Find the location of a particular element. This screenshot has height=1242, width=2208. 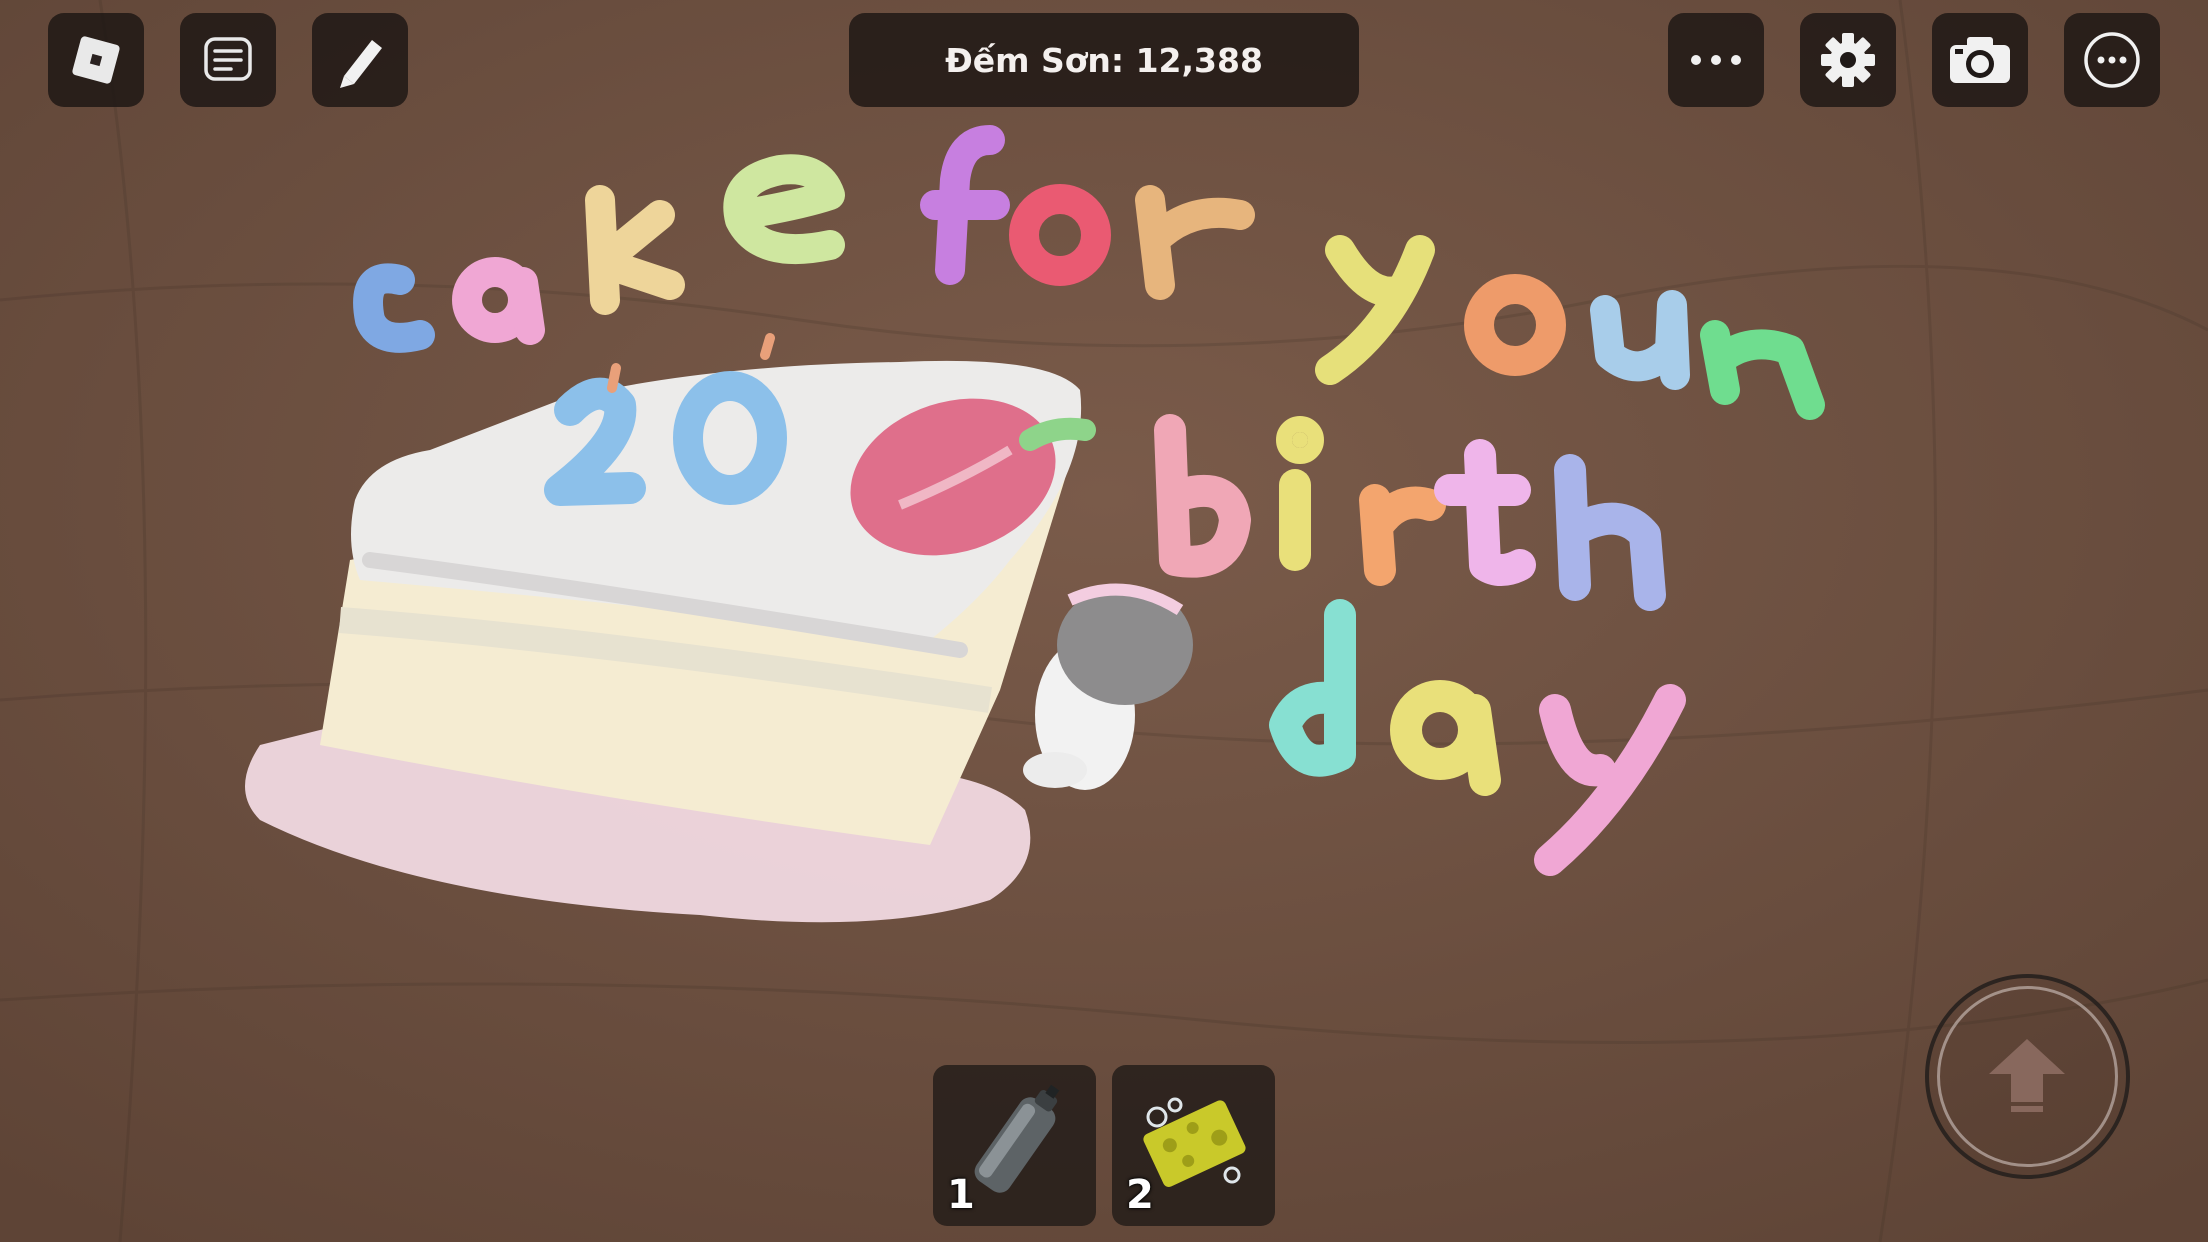

hotbar-slot-1: 1 is located at coordinates (1014, 1145).